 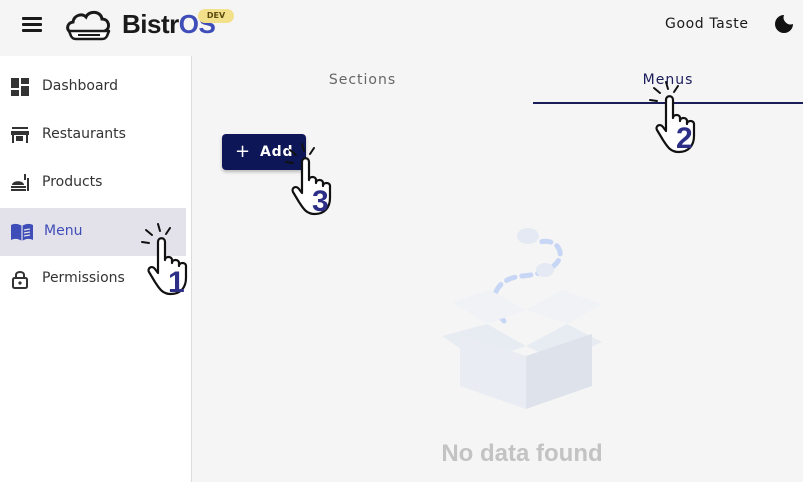 I want to click on sidebar-item-label: Restaurants, so click(x=84, y=134).